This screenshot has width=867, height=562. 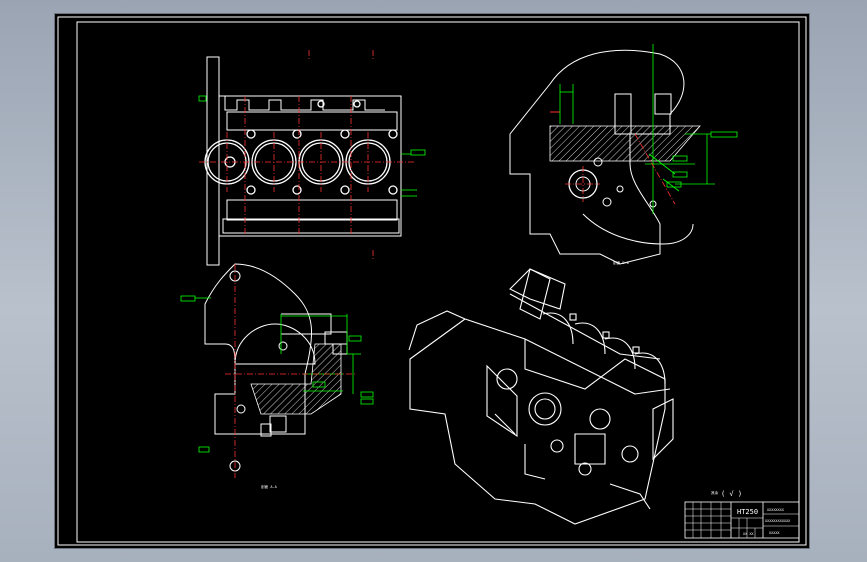 I want to click on material-label: HT250, so click(x=747, y=512).